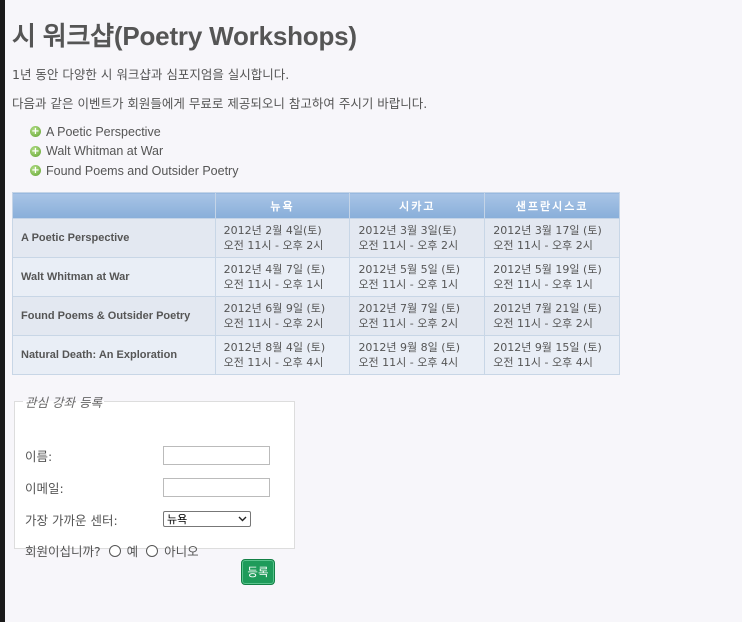 The width and height of the screenshot is (742, 622). Describe the element at coordinates (552, 355) in the screenshot. I see `session-cell: 2012년 9월 15일 (토) 오전 11시 - 오후 4시` at that location.